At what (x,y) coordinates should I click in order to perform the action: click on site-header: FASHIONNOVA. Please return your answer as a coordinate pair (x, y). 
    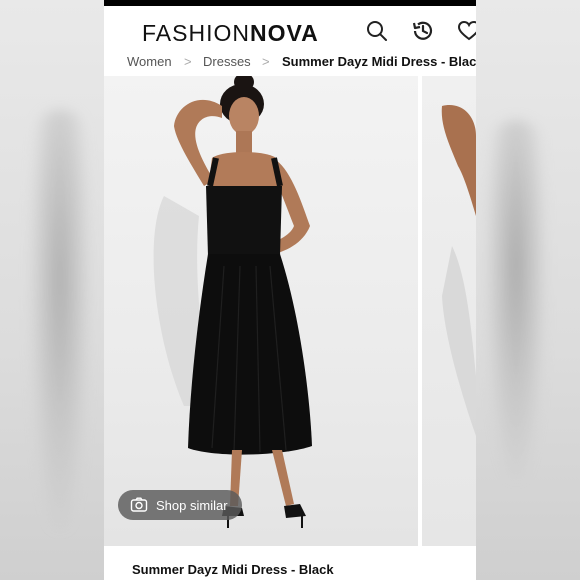
    Looking at the image, I should click on (290, 28).